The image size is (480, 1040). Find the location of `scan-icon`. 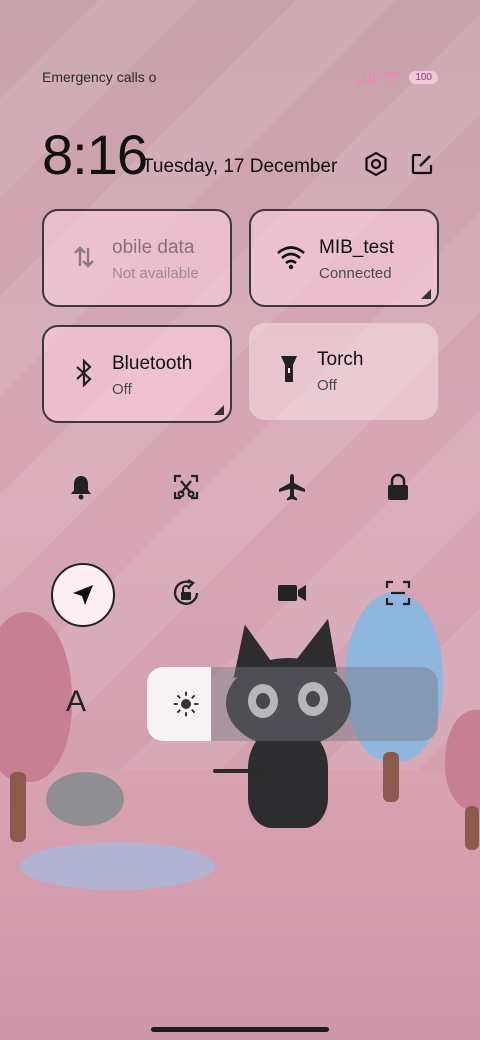

scan-icon is located at coordinates (398, 593).